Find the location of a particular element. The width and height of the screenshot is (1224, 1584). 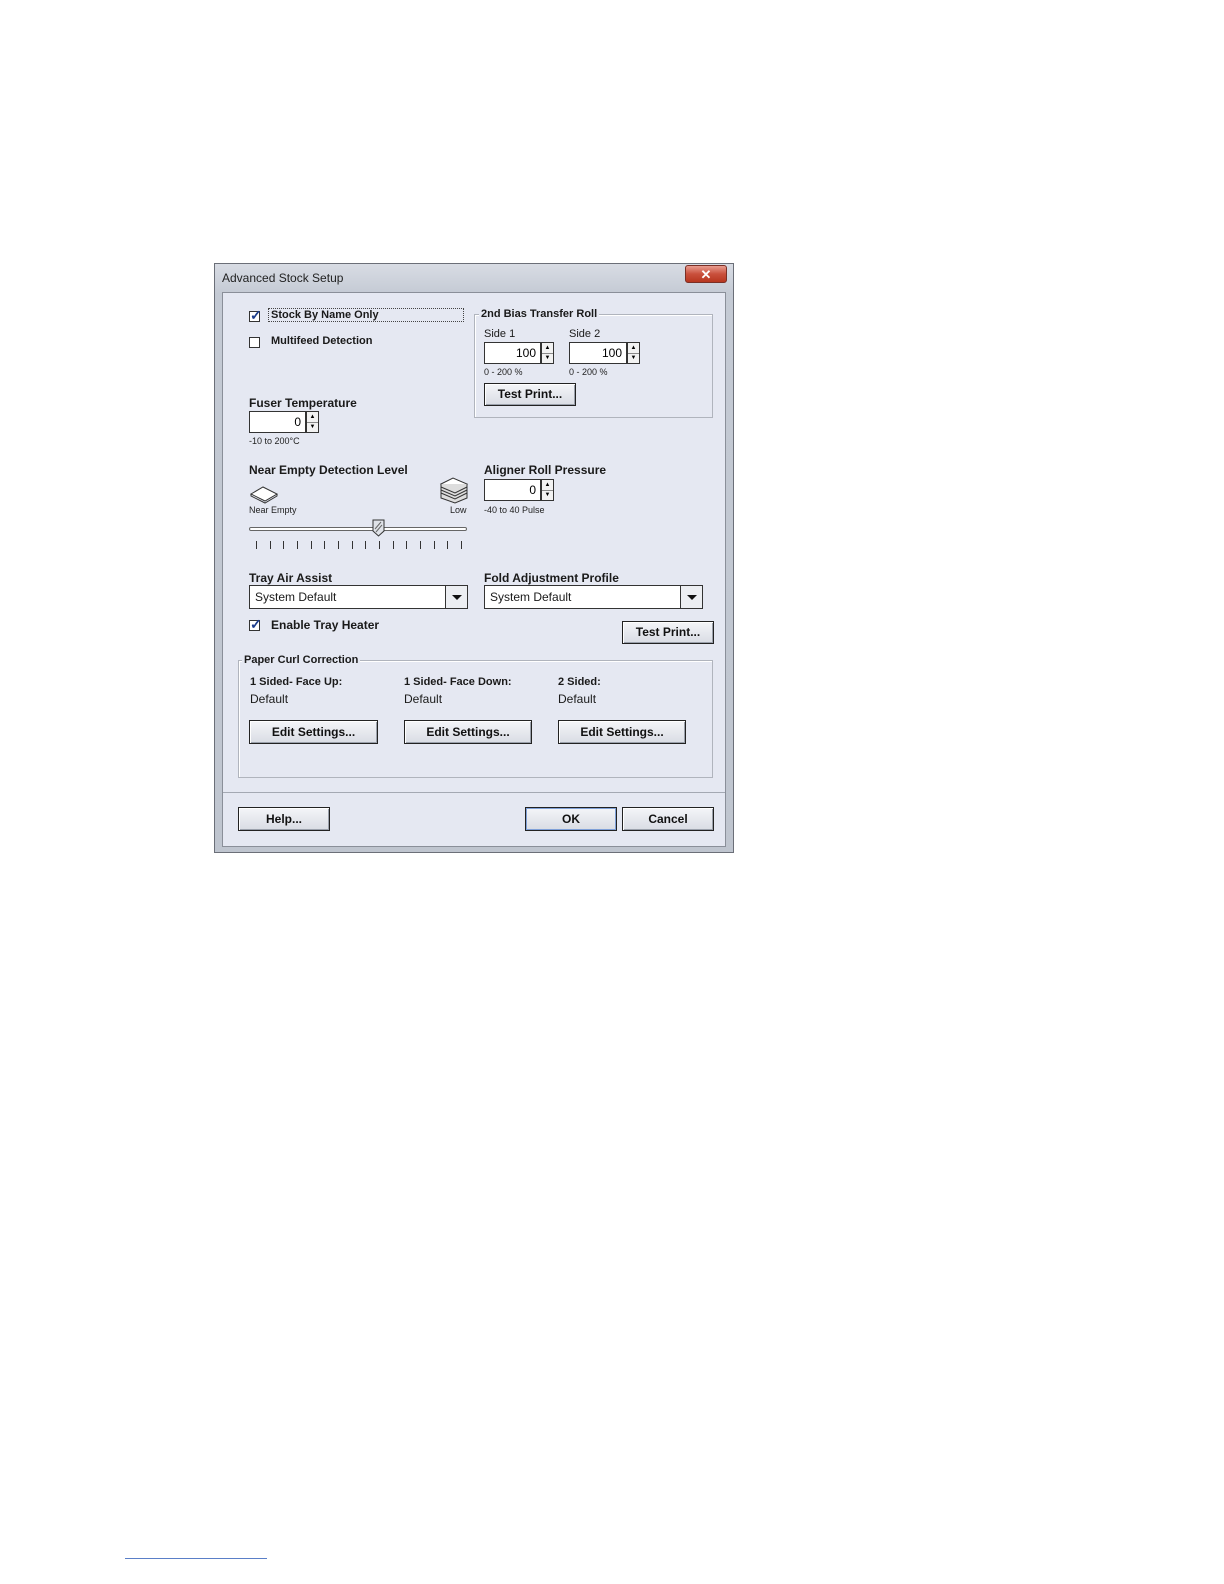

near-empty-caption: Near Empty is located at coordinates (273, 510).